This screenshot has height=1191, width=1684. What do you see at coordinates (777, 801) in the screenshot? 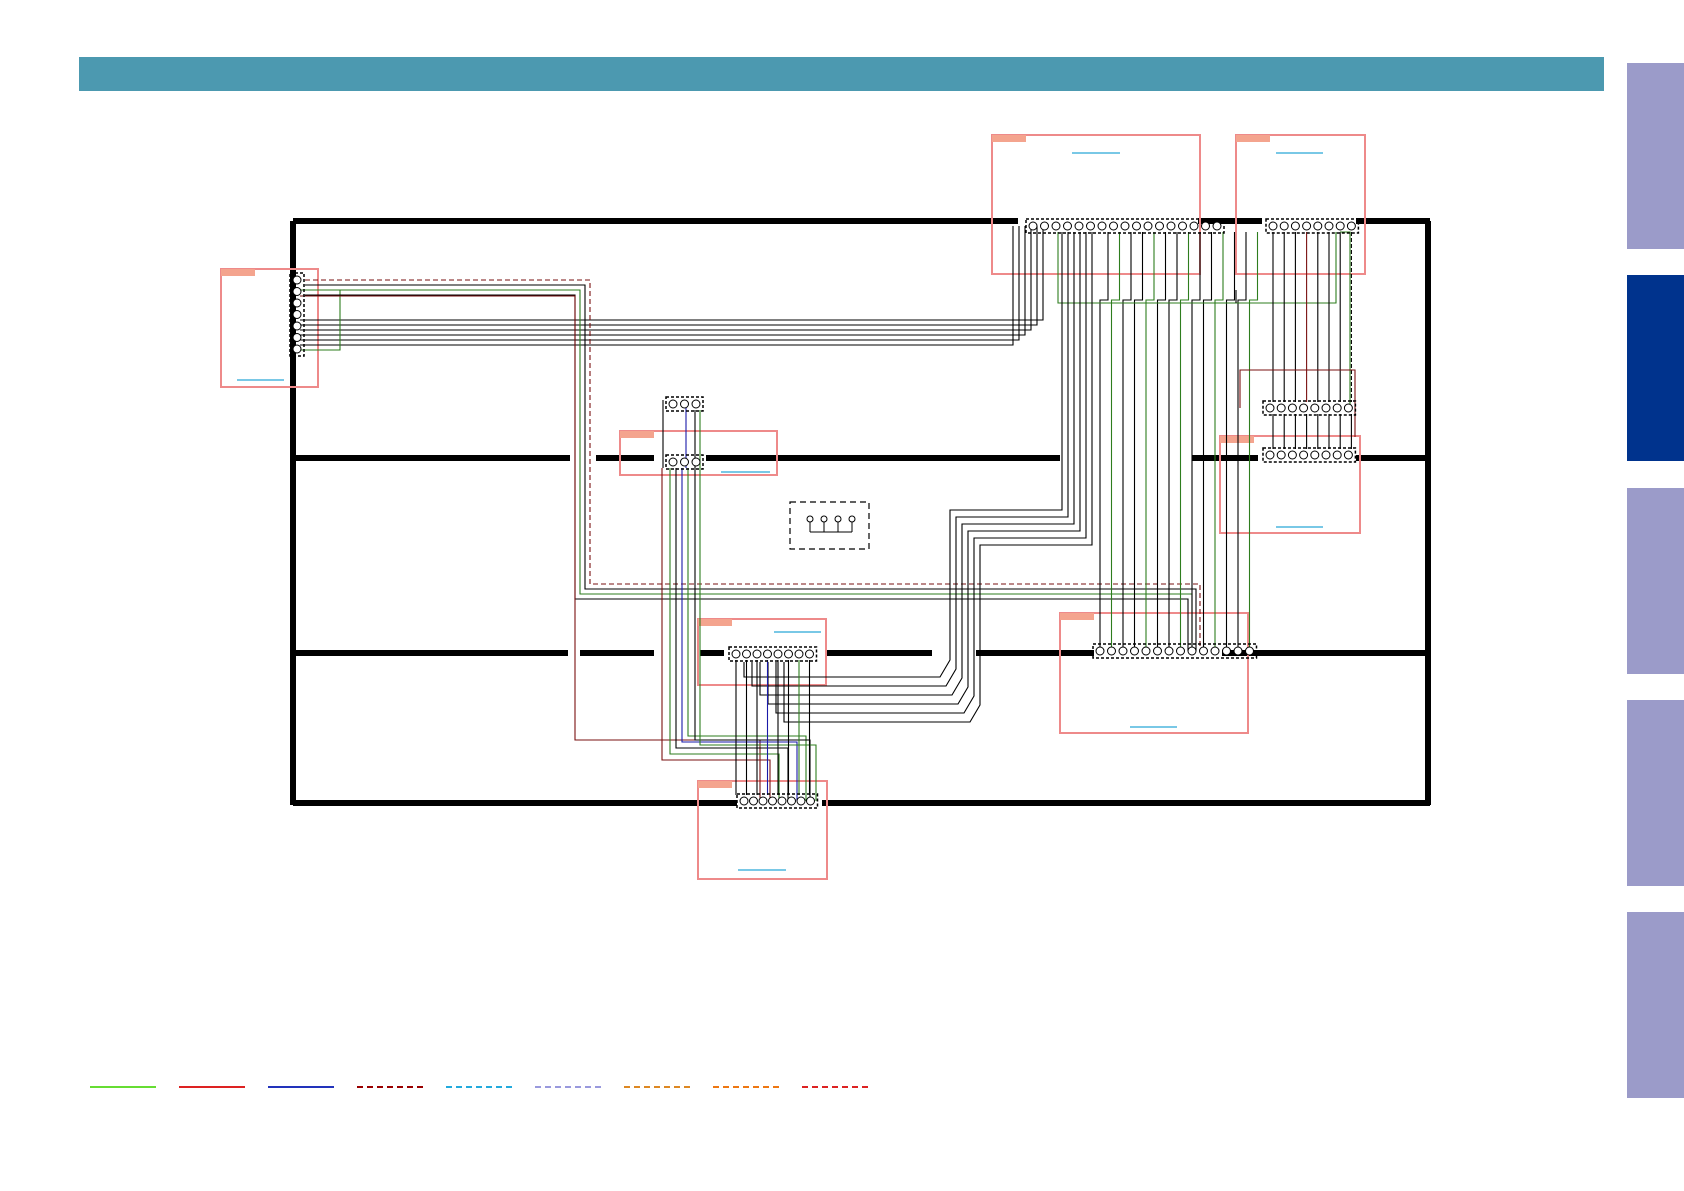
I see `connector-bottom` at bounding box center [777, 801].